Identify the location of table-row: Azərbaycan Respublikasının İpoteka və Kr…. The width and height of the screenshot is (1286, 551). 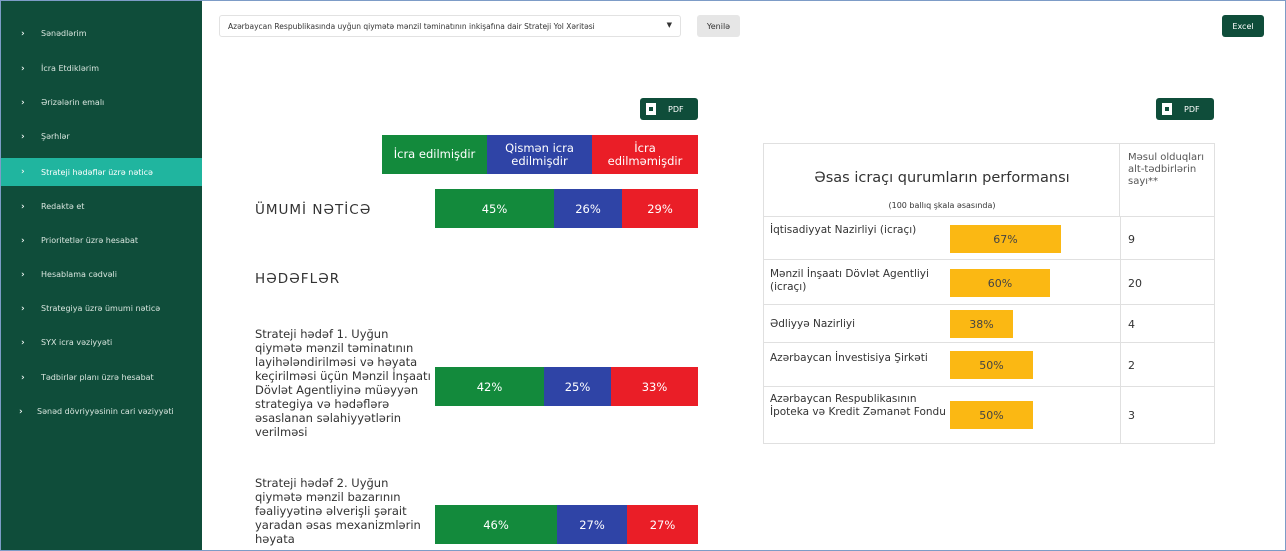
(989, 415).